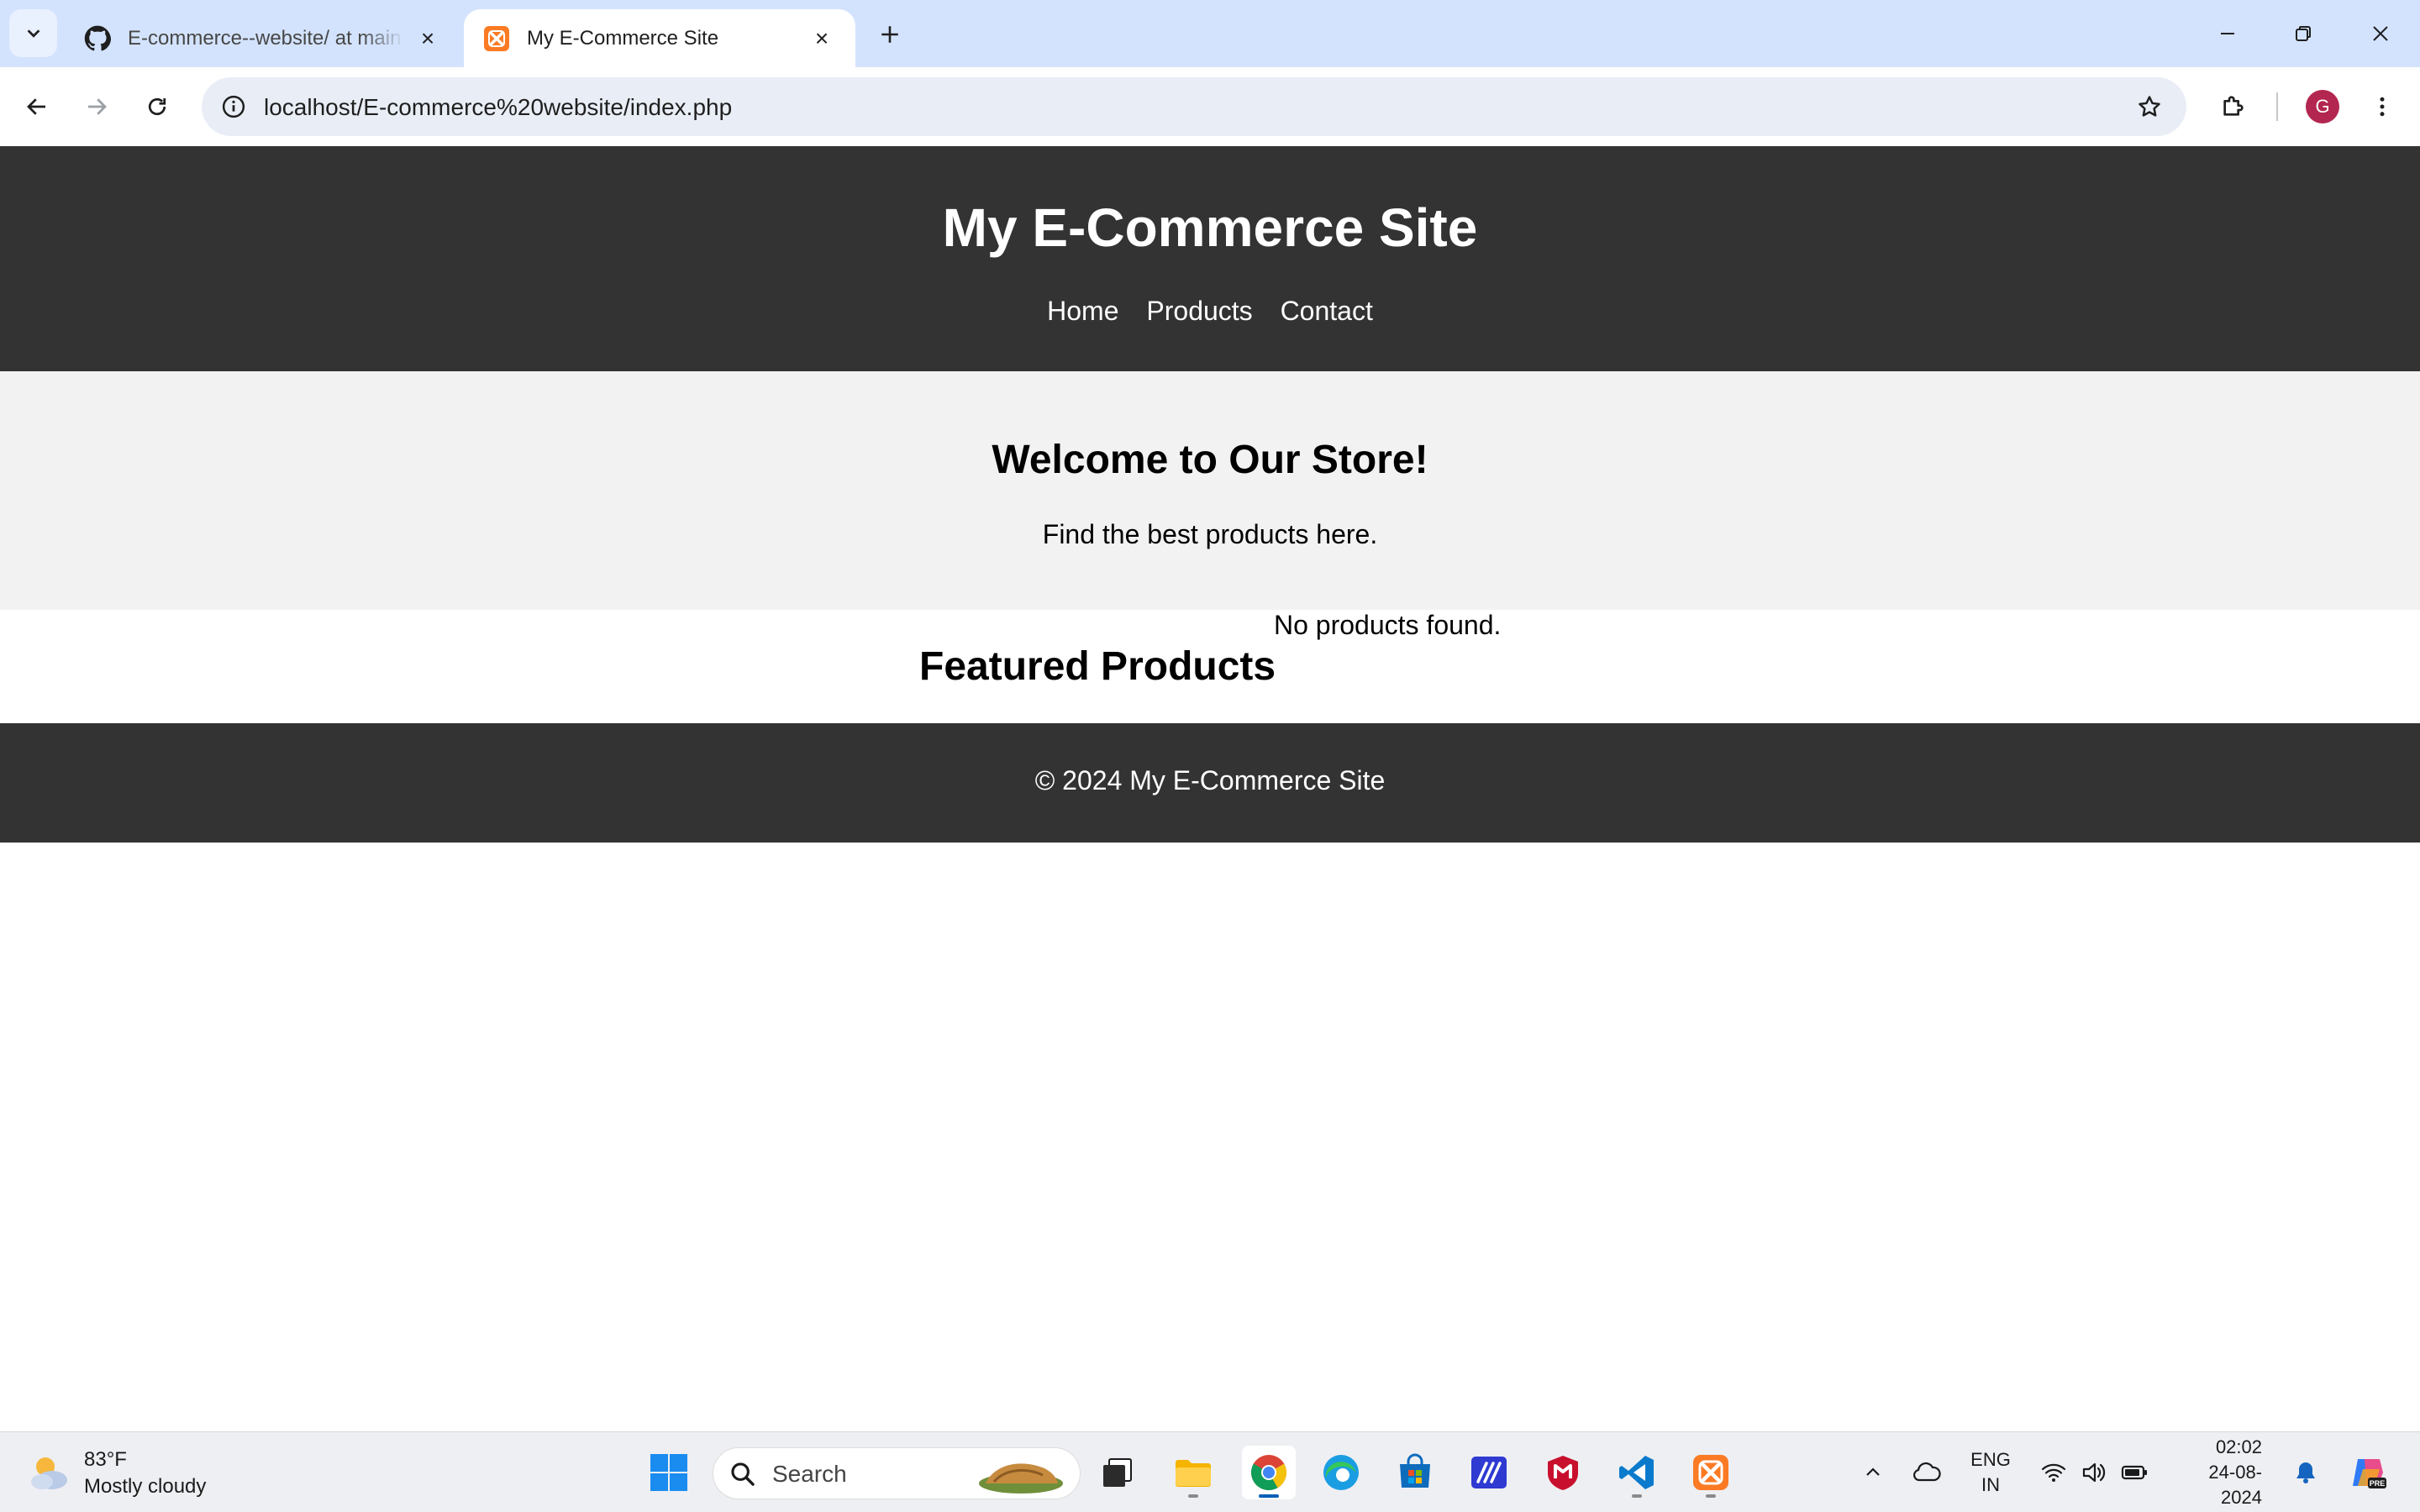  I want to click on site-title: My E-Commerce Site, so click(1210, 227).